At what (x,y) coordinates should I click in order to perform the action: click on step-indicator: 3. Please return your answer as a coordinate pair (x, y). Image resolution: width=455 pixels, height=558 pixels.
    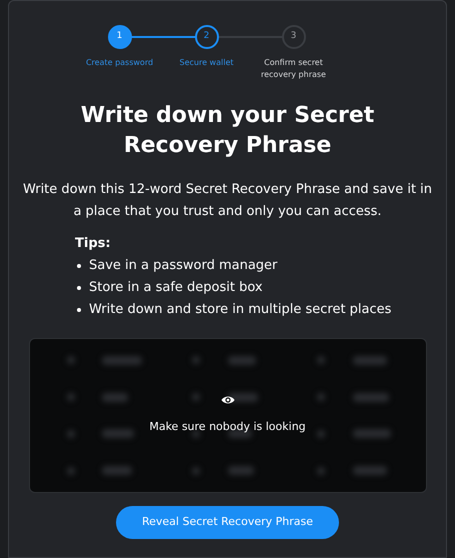
    Looking at the image, I should click on (294, 37).